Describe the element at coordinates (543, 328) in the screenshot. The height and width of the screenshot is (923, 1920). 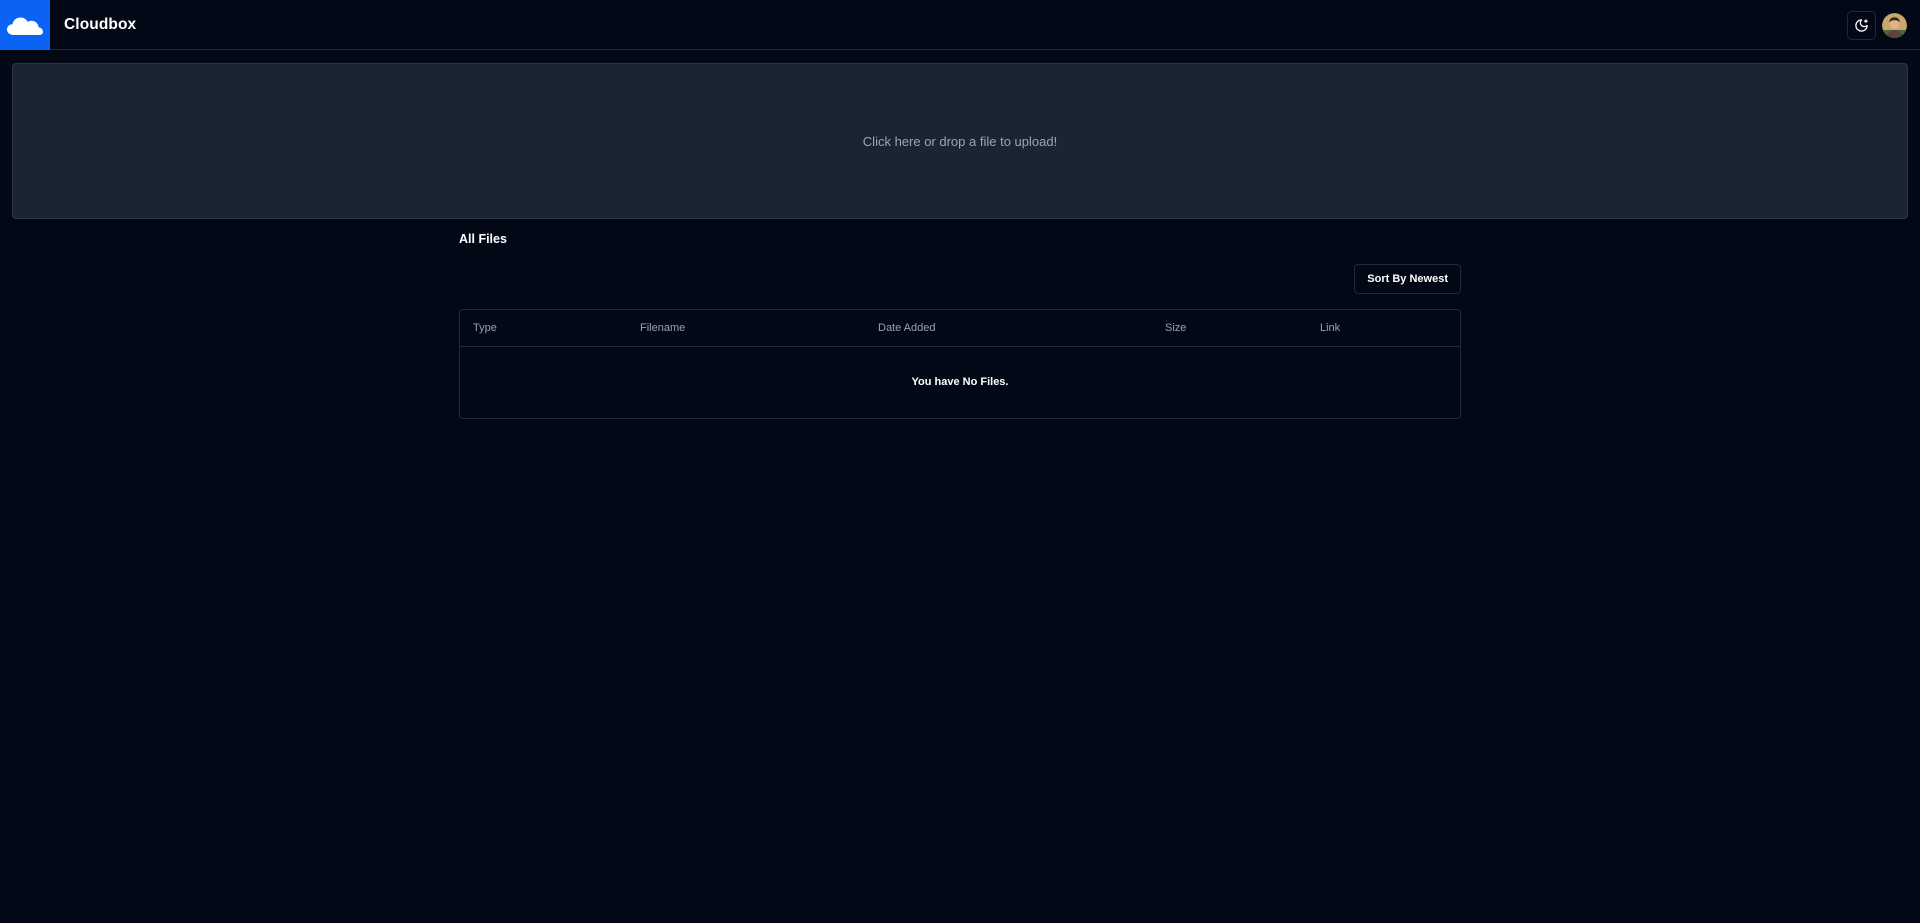
I see `column-header-type: Type` at that location.